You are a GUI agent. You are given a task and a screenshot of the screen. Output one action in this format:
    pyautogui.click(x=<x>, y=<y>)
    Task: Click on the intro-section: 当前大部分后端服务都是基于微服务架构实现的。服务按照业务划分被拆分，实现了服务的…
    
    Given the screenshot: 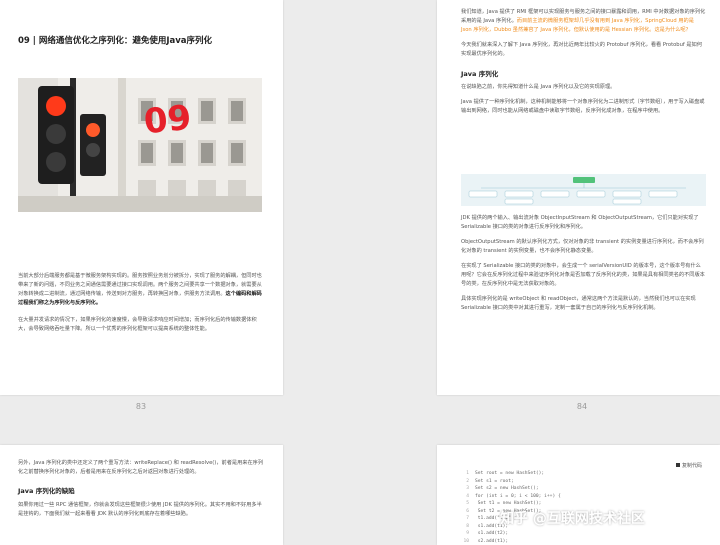 What is the action you would take?
    pyautogui.click(x=142, y=303)
    